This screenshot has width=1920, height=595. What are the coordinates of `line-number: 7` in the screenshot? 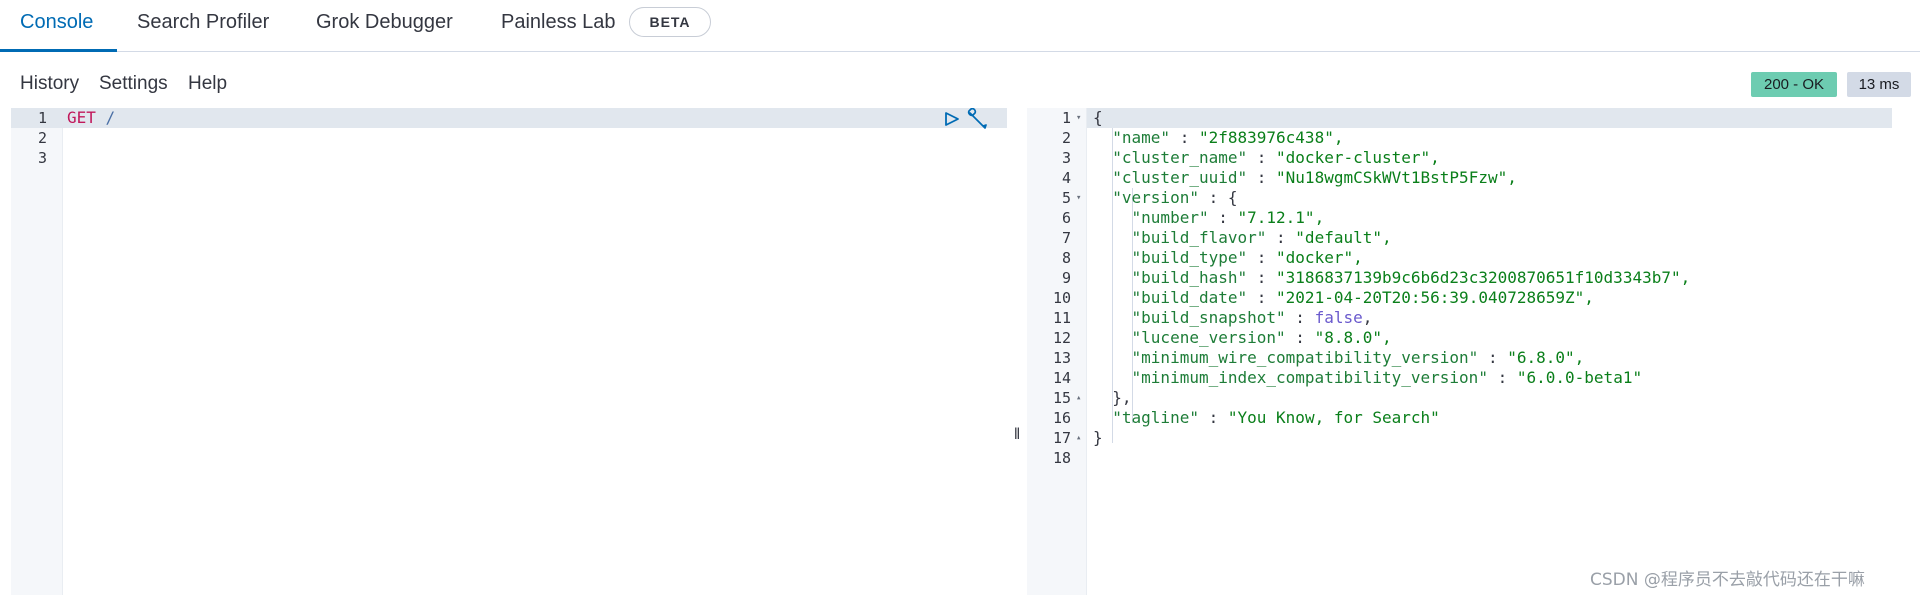 It's located at (1066, 238).